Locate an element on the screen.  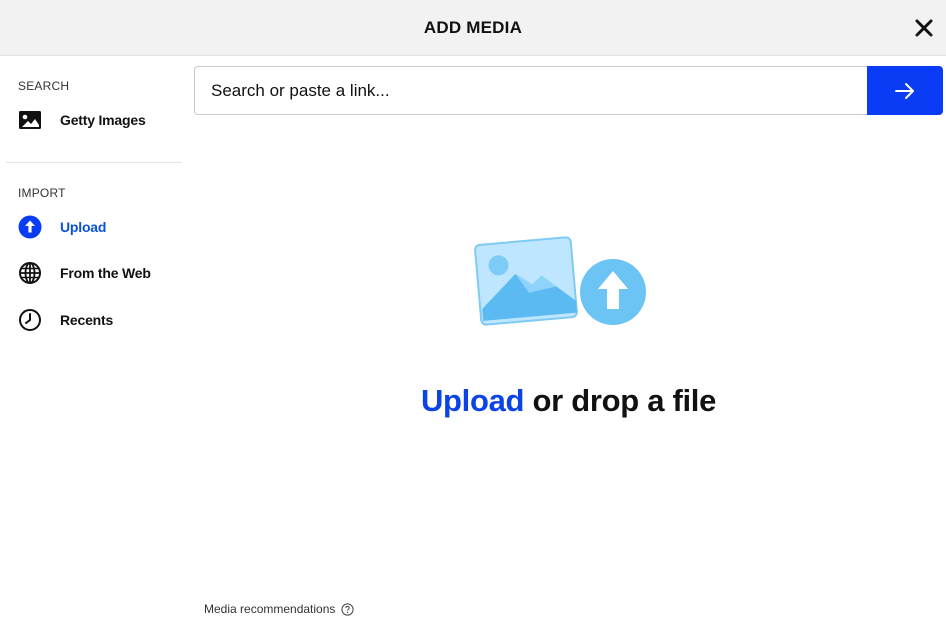
import-section-label: IMPORT is located at coordinates (42, 193).